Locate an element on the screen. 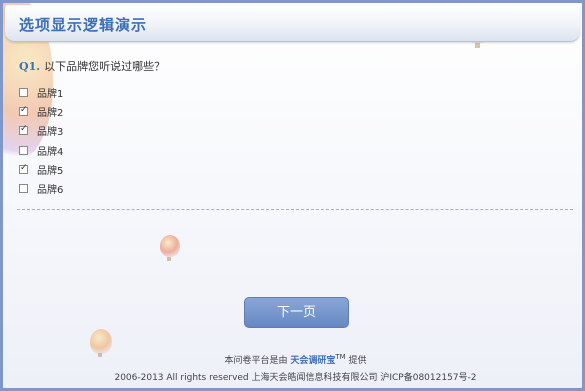 The height and width of the screenshot is (391, 585). option-label: 品牌6 is located at coordinates (50, 191).